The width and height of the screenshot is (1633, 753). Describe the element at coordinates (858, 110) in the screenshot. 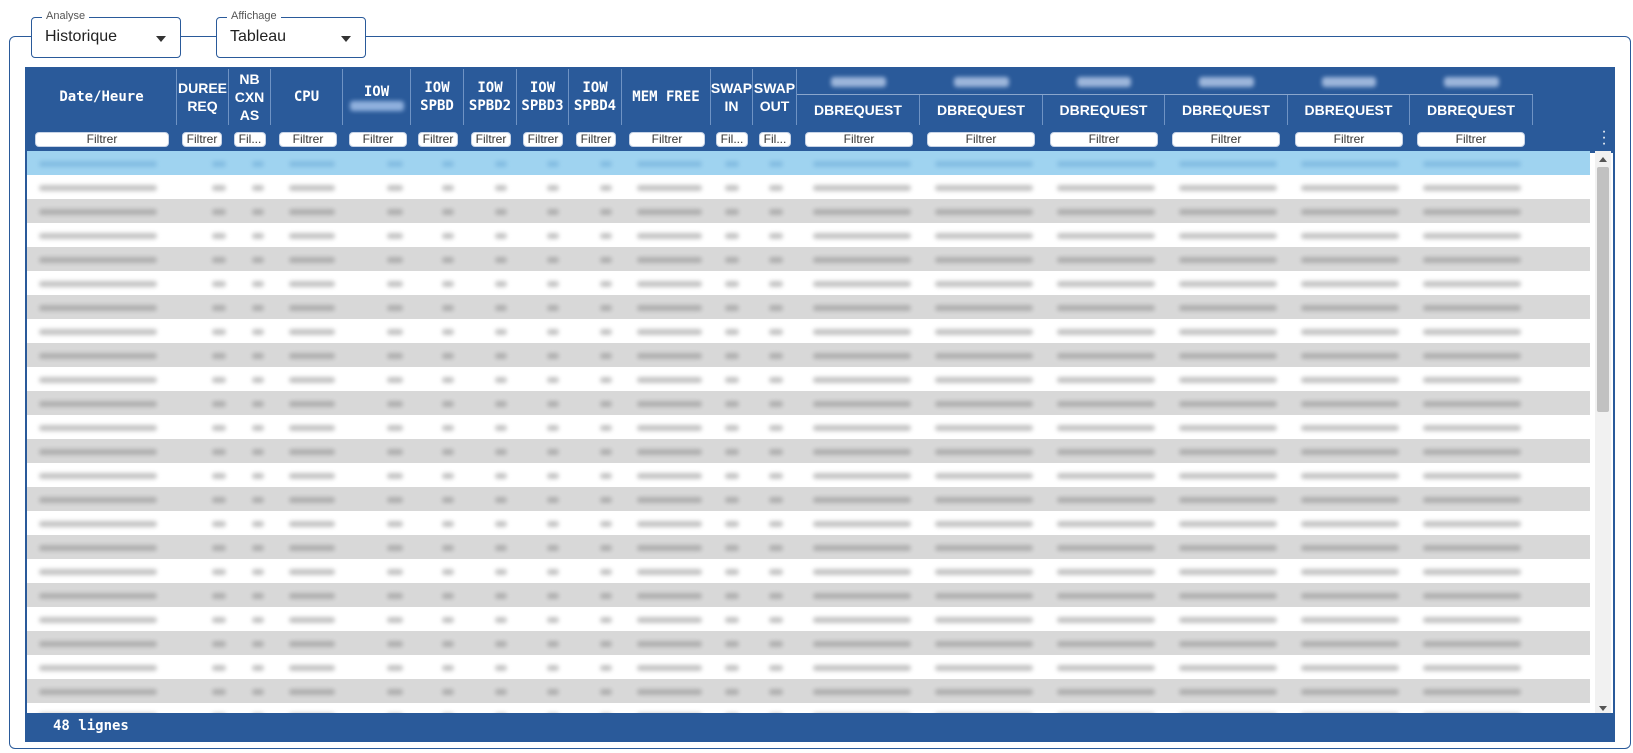

I see `col-header-dbrequest-1: DBREQUEST` at that location.